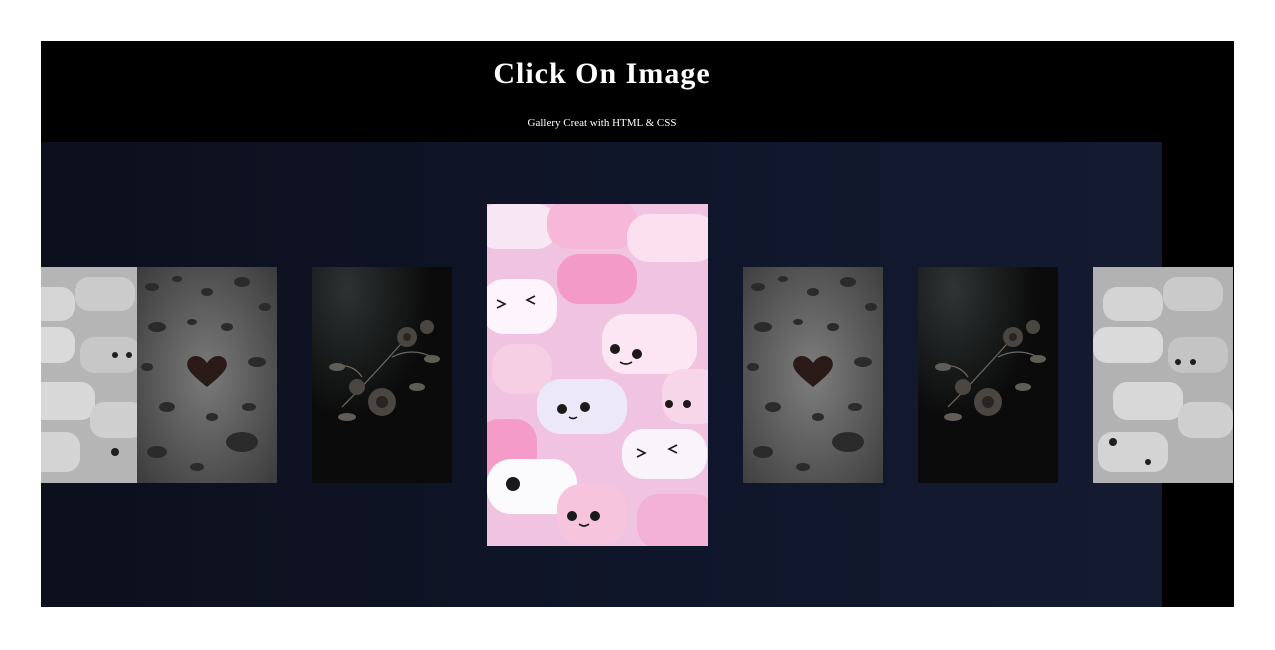 This screenshot has height=650, width=1275. What do you see at coordinates (602, 123) in the screenshot?
I see `page-subtitle: Gallery Creat with HTML & CSS` at bounding box center [602, 123].